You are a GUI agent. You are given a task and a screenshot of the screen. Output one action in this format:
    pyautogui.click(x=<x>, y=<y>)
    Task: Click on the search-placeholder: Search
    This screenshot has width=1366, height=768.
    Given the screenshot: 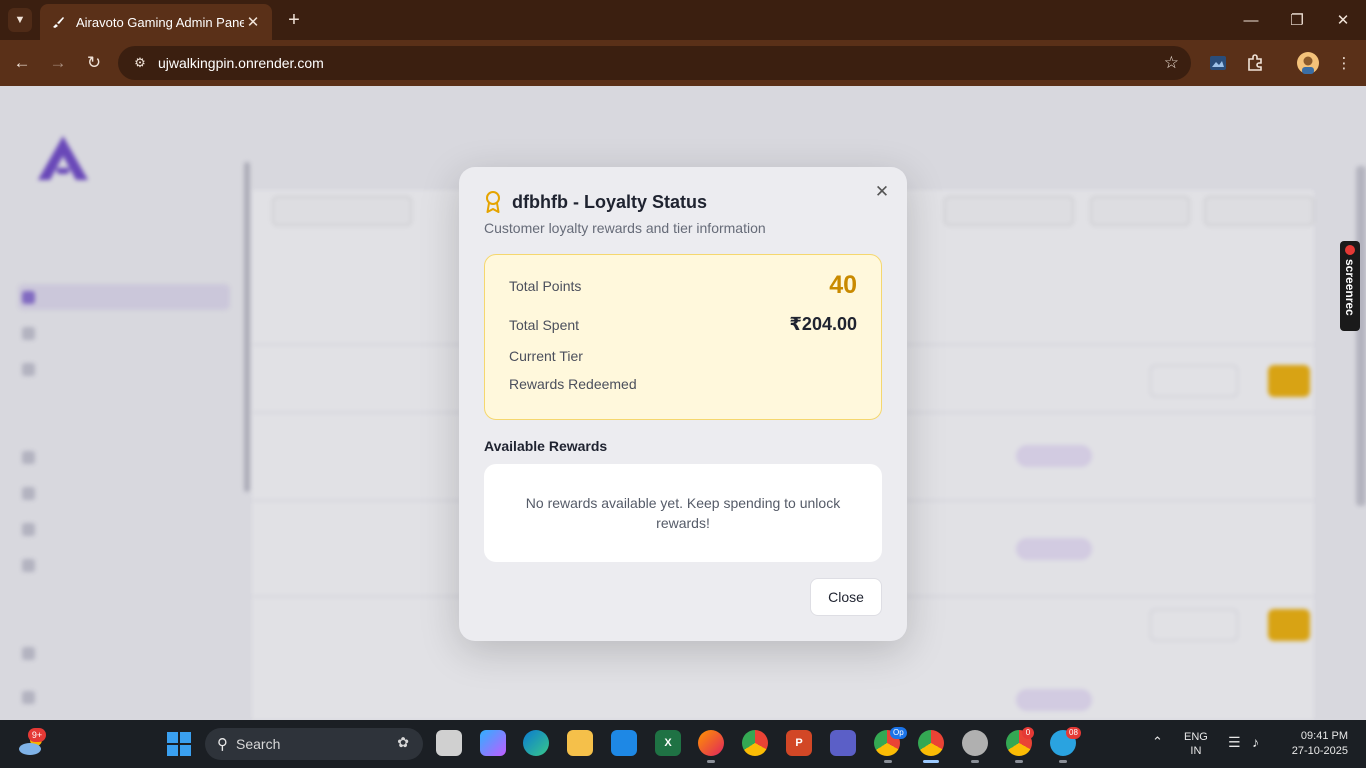 What is the action you would take?
    pyautogui.click(x=258, y=744)
    